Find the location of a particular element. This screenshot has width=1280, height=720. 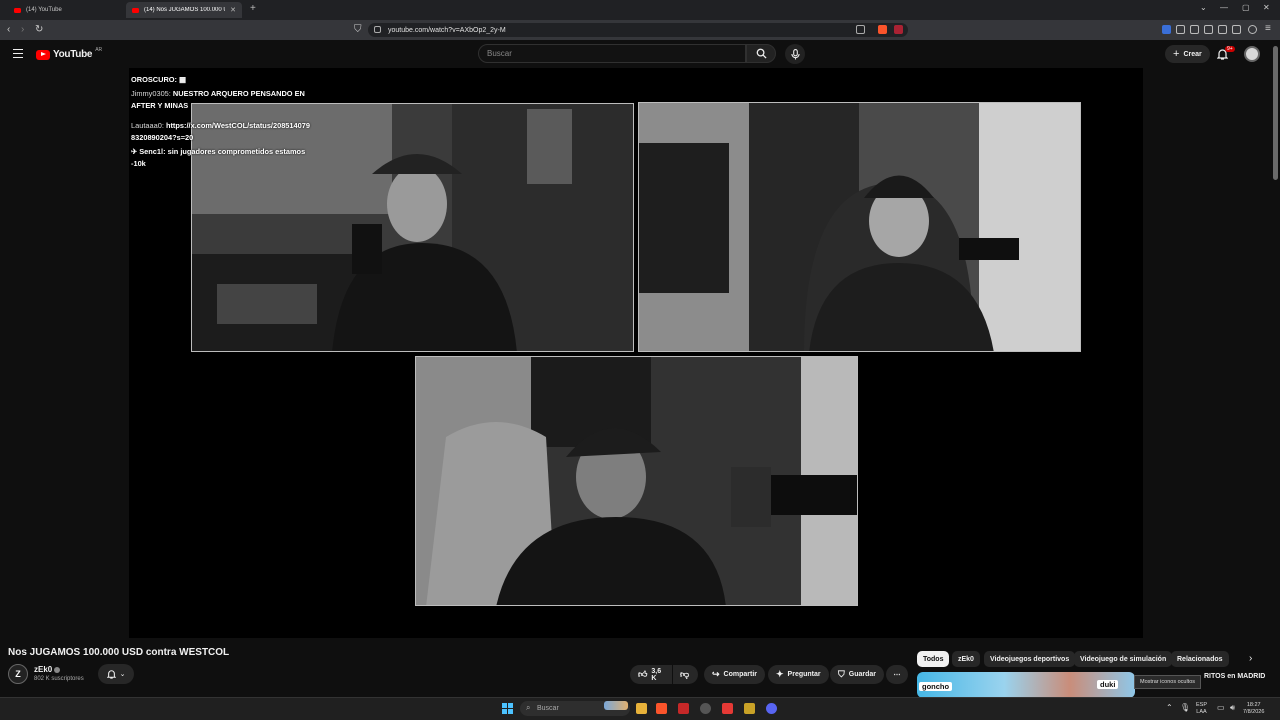

tab-title: (14) Nos JUGAMOS 100.000 US is located at coordinates (185, 10).